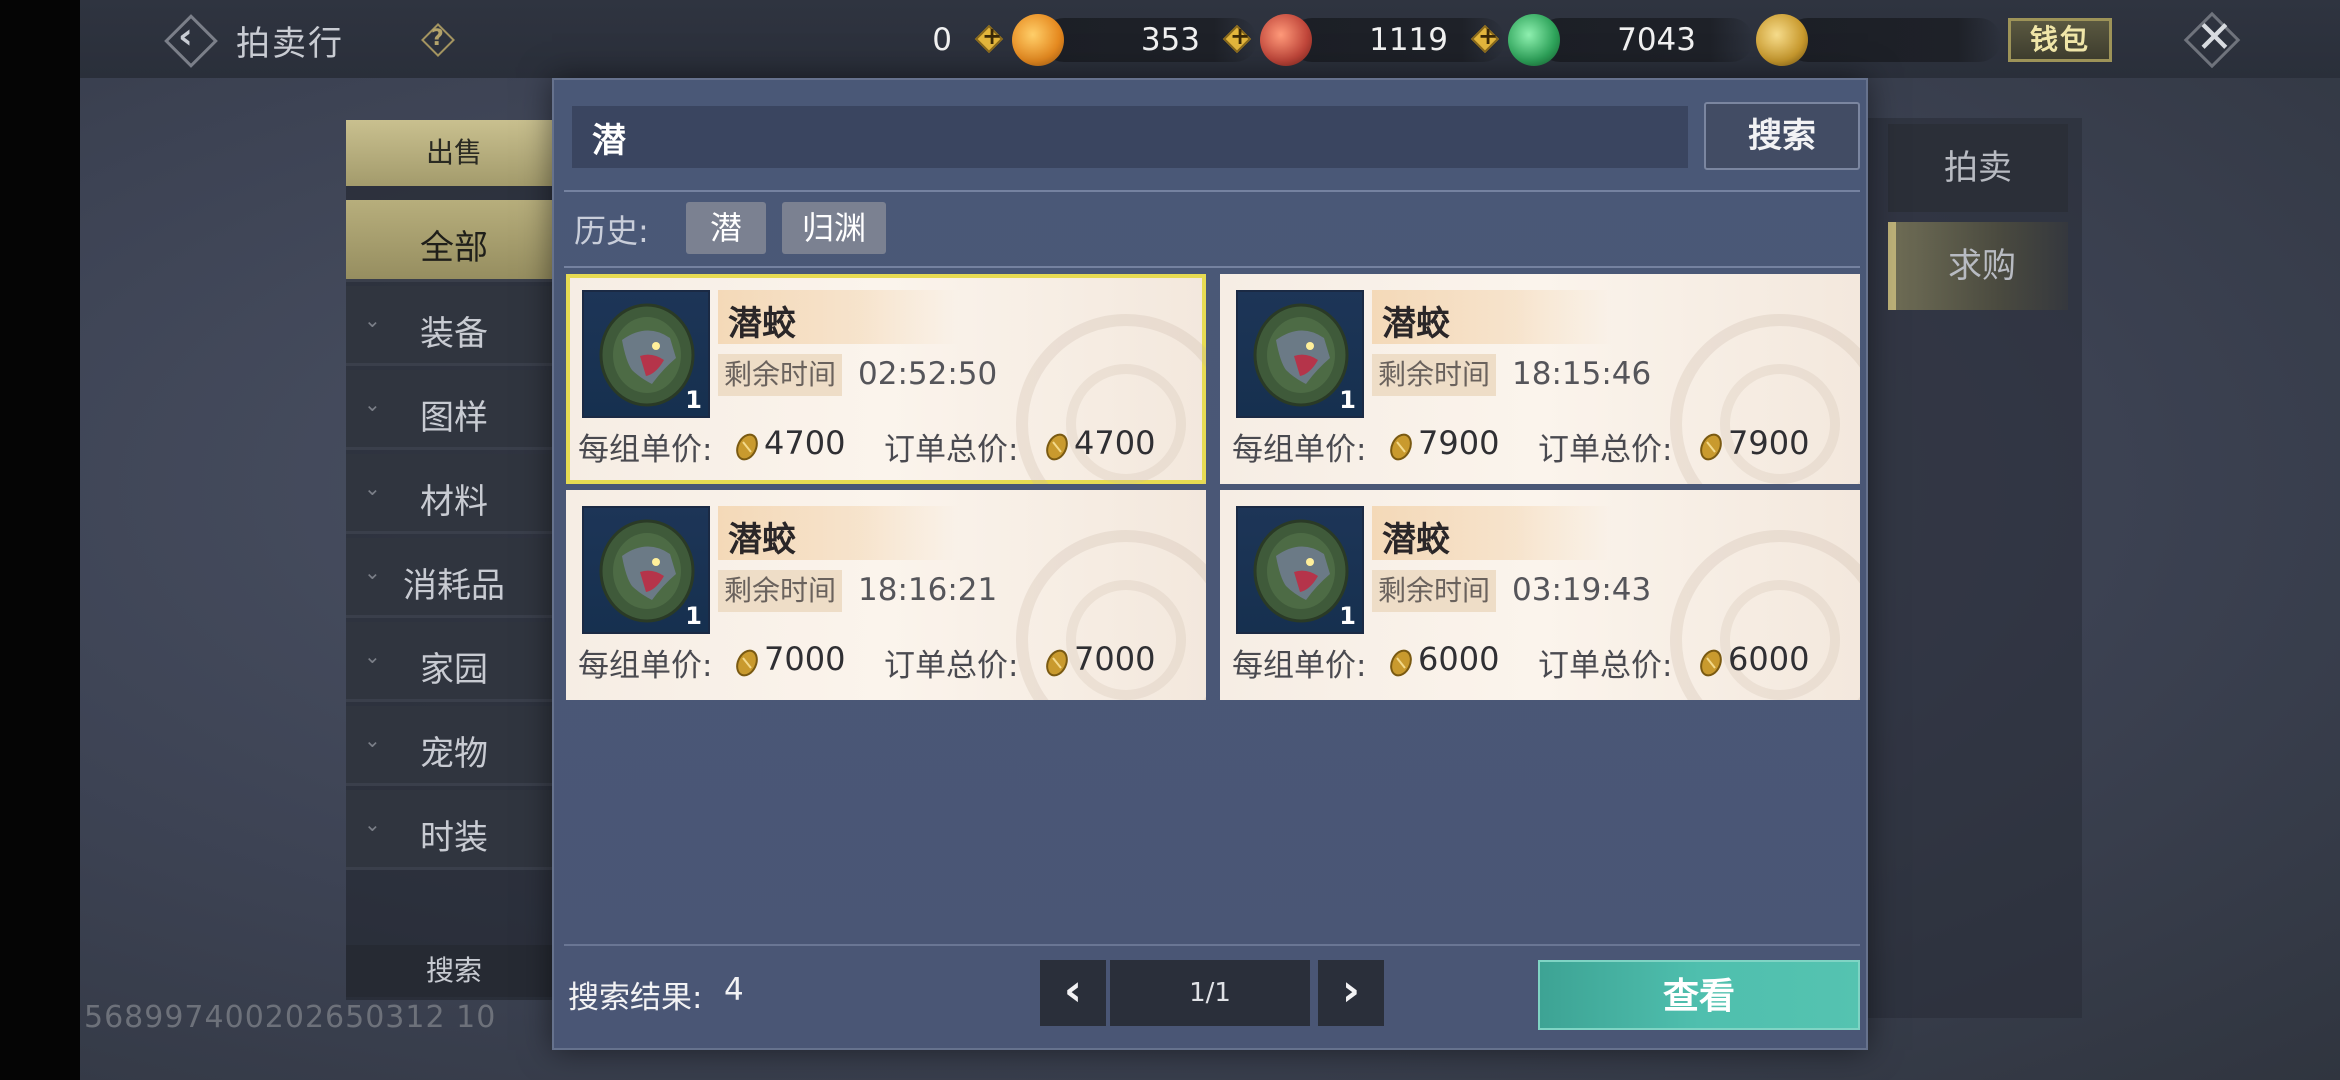  What do you see at coordinates (454, 326) in the screenshot?
I see `category-equipment: ⌄ 装备` at bounding box center [454, 326].